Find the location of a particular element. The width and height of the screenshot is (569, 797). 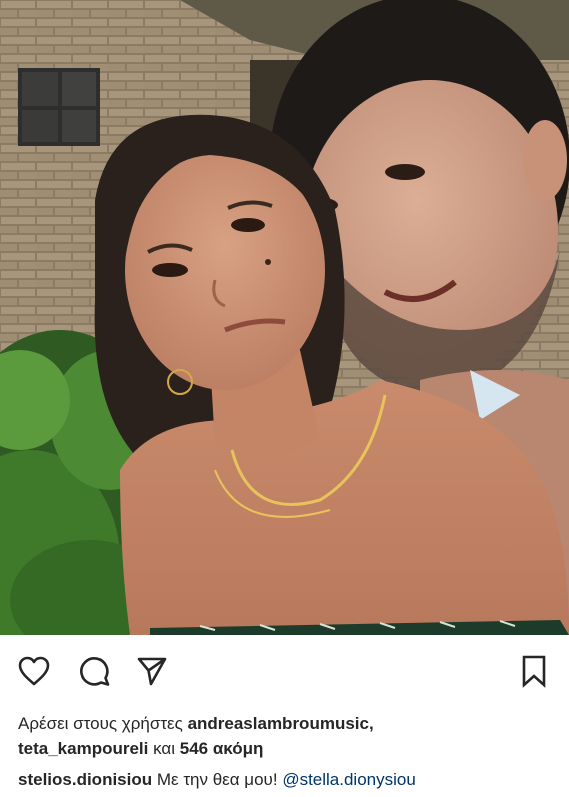

paper-plane-icon is located at coordinates (152, 671).